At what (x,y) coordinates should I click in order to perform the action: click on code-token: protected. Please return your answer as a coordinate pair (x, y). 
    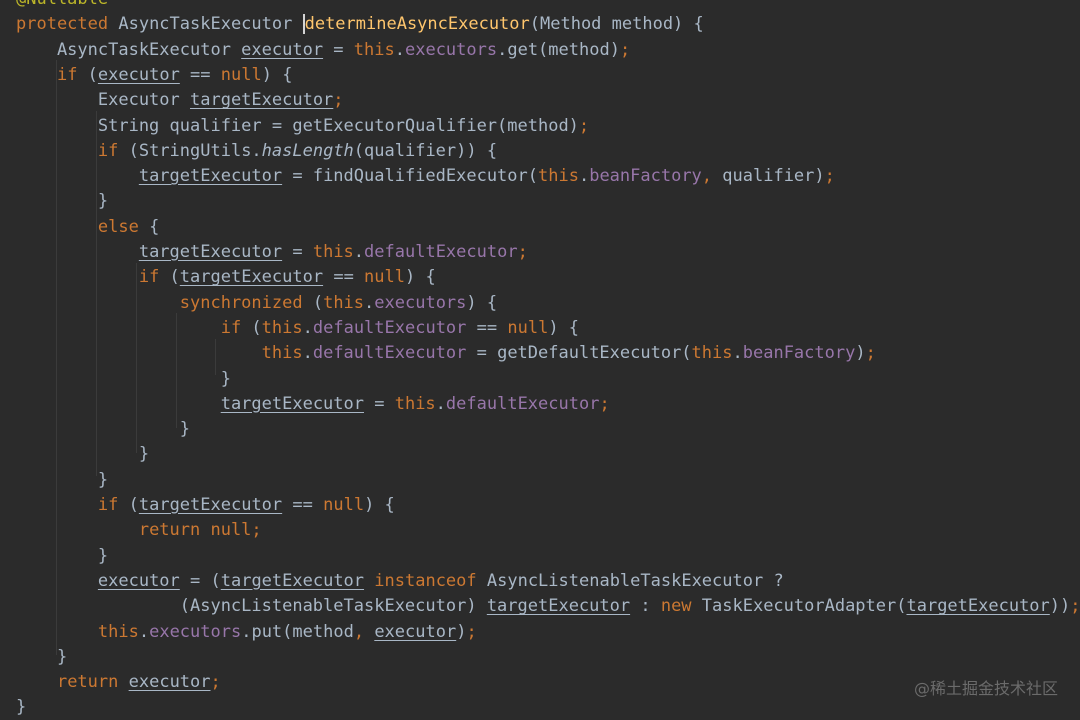
    Looking at the image, I should click on (62, 24).